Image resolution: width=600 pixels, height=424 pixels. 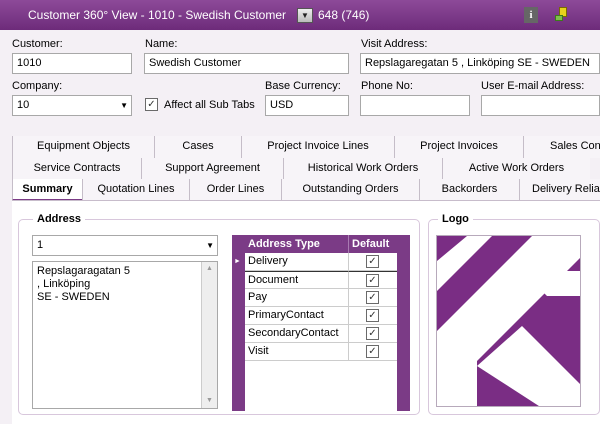 What do you see at coordinates (209, 335) in the screenshot?
I see `memo-scrollbar: ▲ ▼` at bounding box center [209, 335].